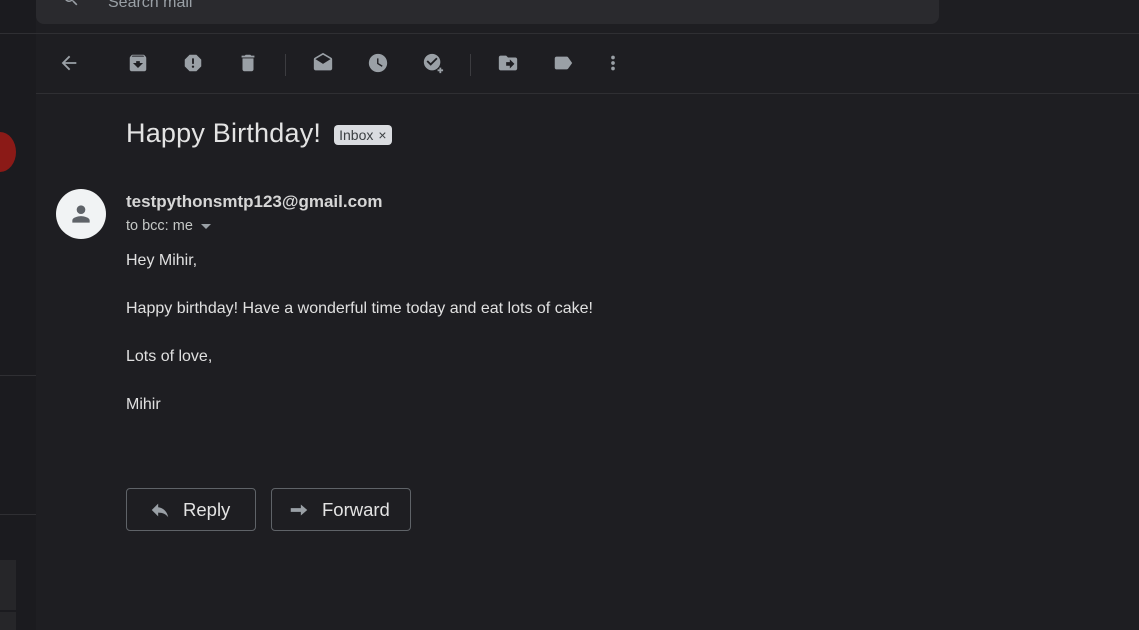  What do you see at coordinates (587, 93) in the screenshot?
I see `divider` at bounding box center [587, 93].